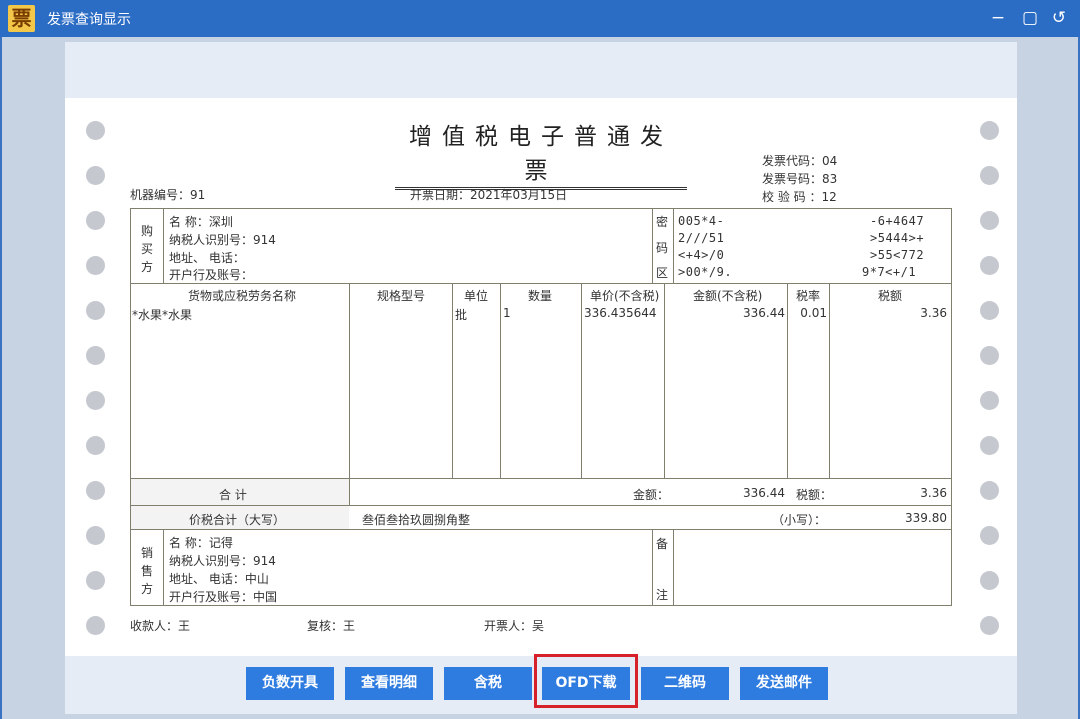 This screenshot has width=1080, height=719. Describe the element at coordinates (514, 626) in the screenshot. I see `drawer: 开票人：吴` at that location.